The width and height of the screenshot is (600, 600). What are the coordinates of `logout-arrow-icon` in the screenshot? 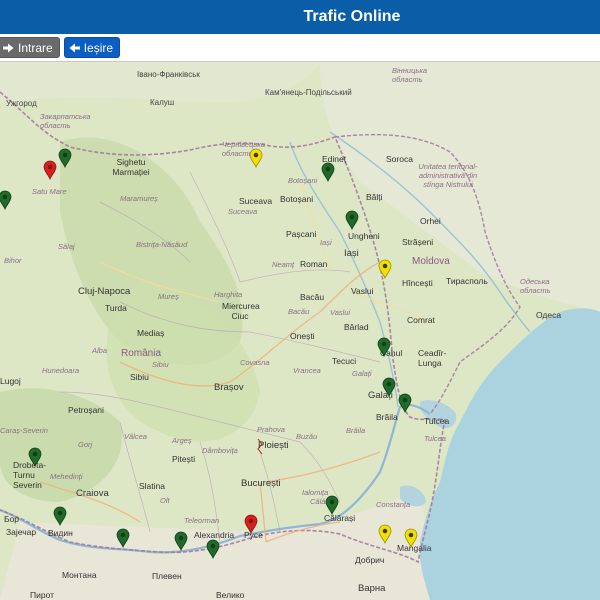 It's located at (74, 48).